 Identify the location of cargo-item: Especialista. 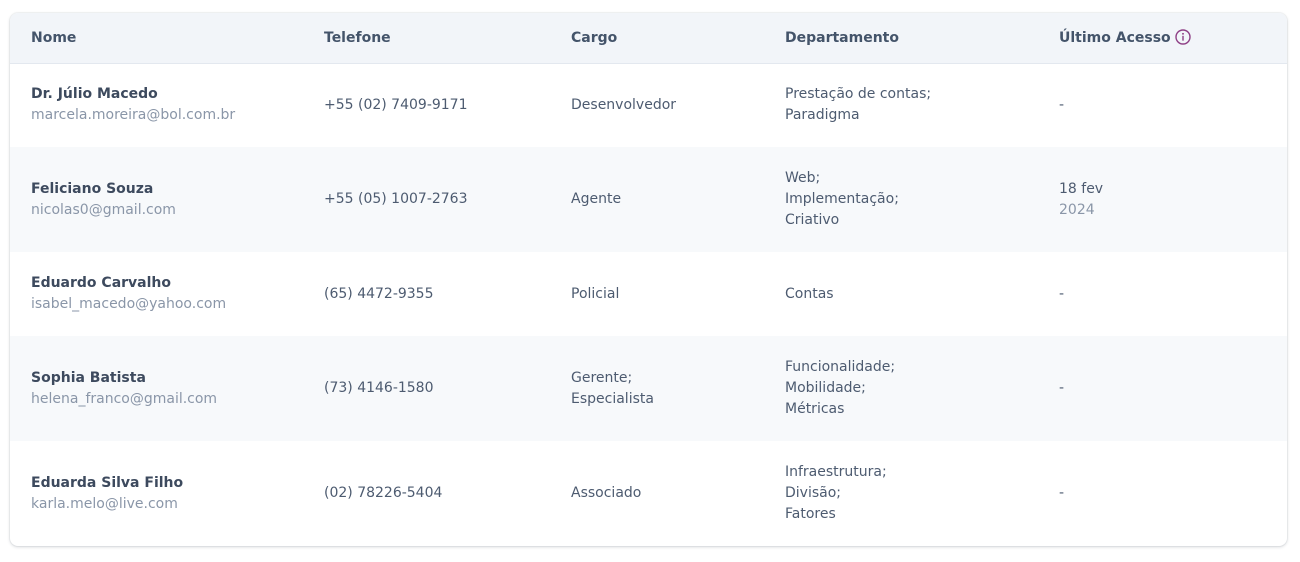
(612, 398).